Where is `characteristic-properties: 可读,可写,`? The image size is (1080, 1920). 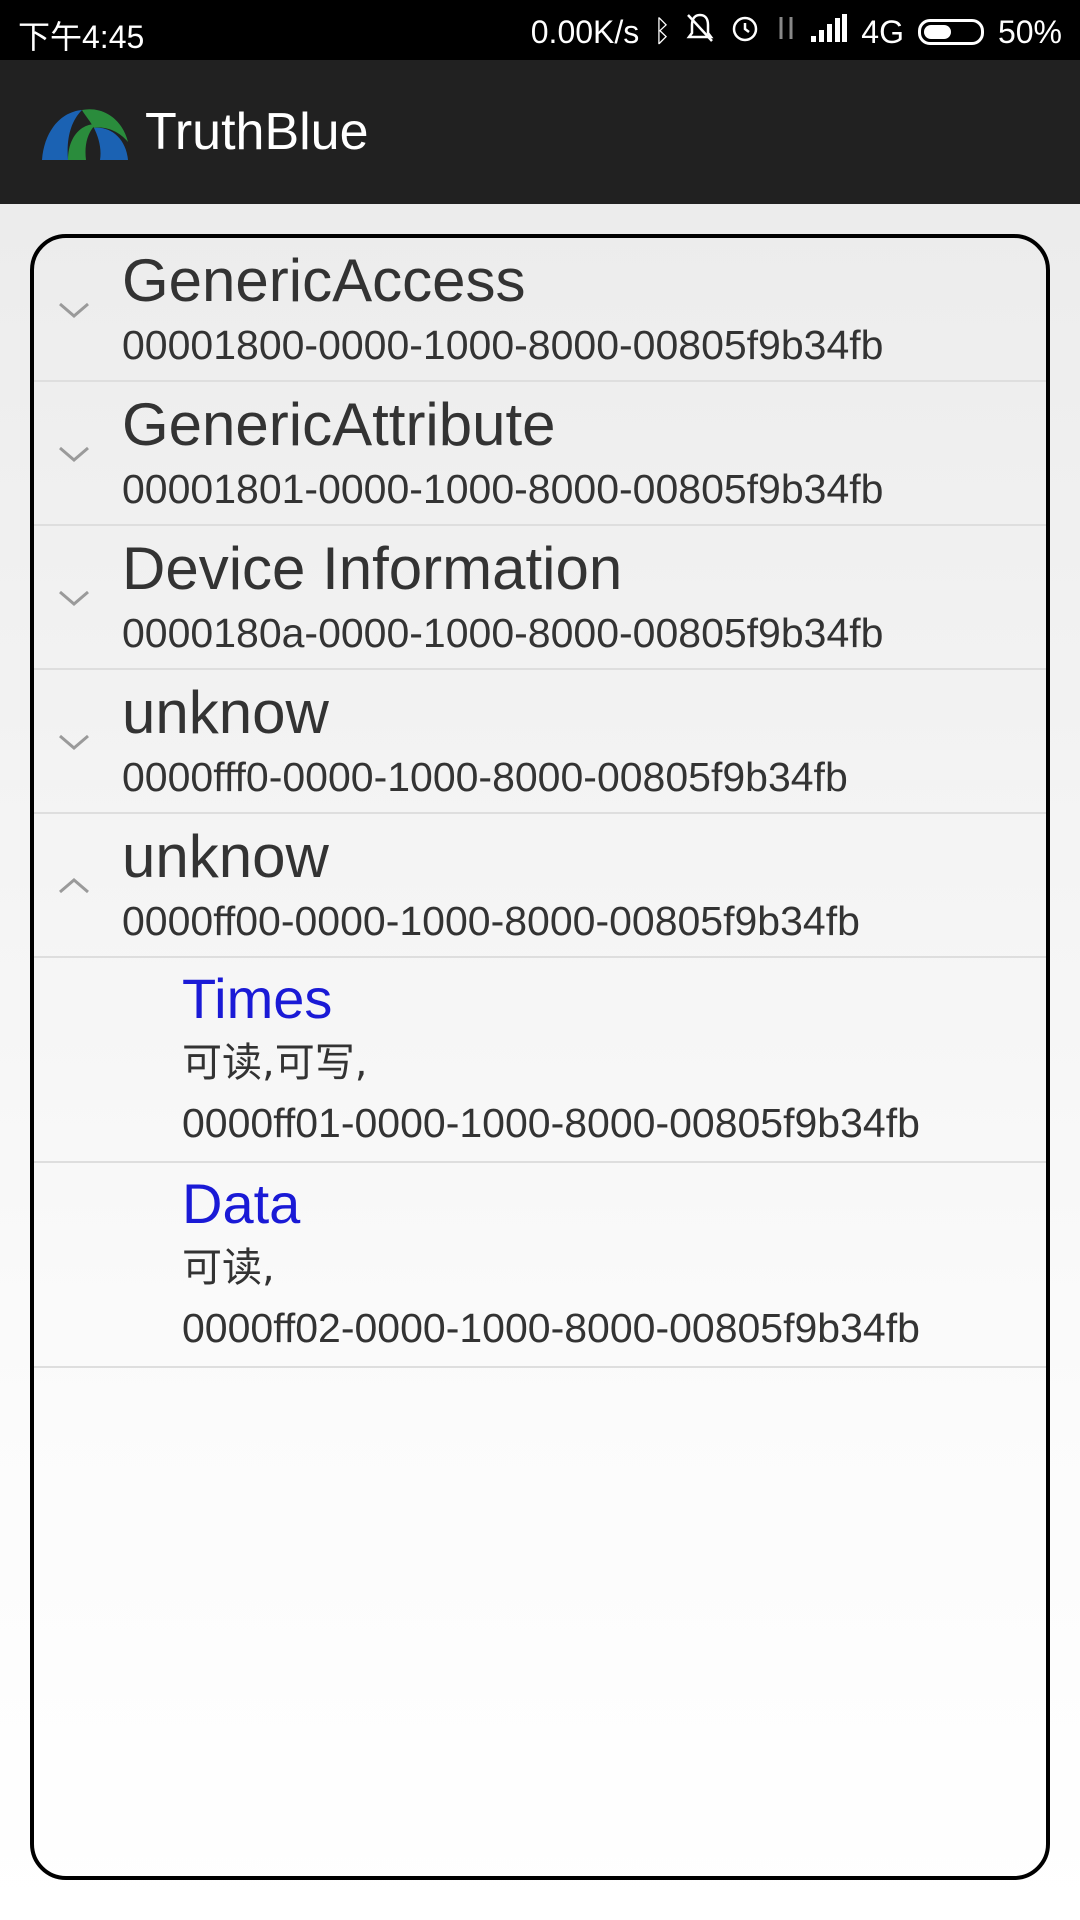
characteristic-properties: 可读,可写, is located at coordinates (275, 1063).